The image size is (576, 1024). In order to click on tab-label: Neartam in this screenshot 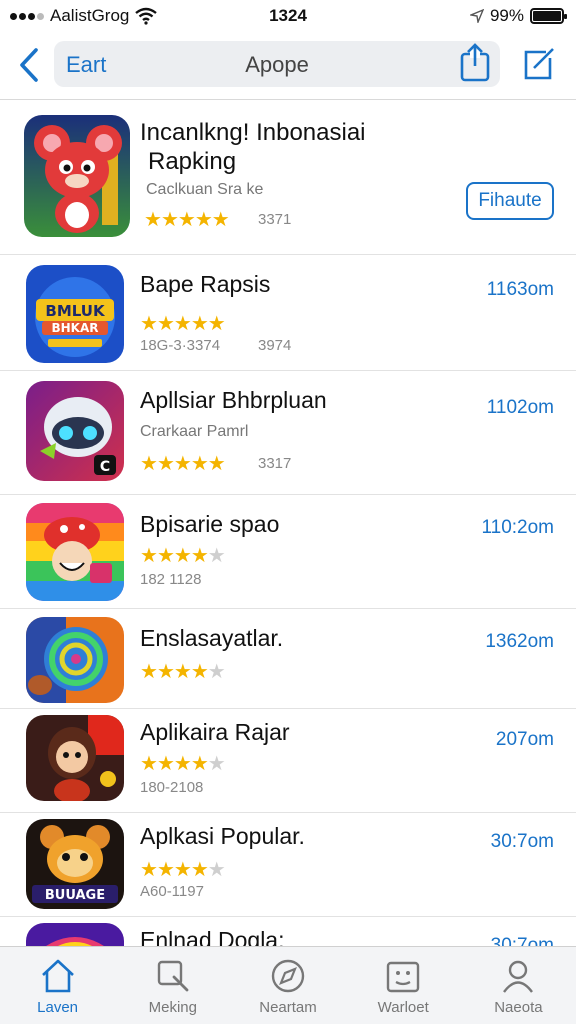, I will do `click(288, 1007)`.